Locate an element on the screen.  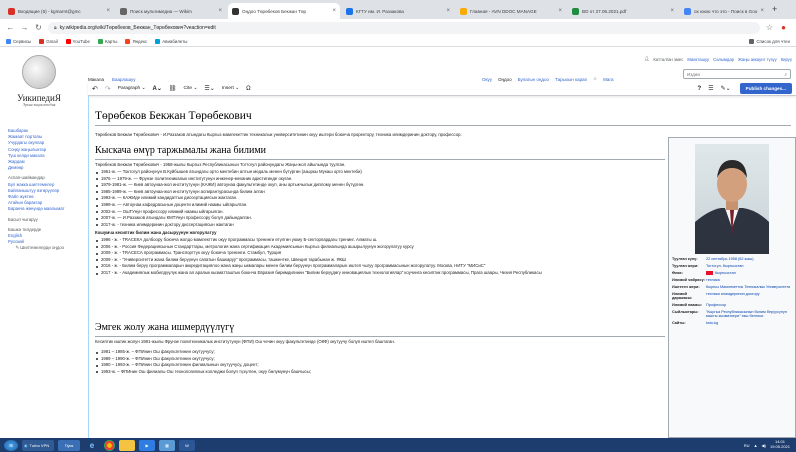
tab-wikimedia: Поиск мультимедиа — Wikim × is located at coordinates (171, 11).